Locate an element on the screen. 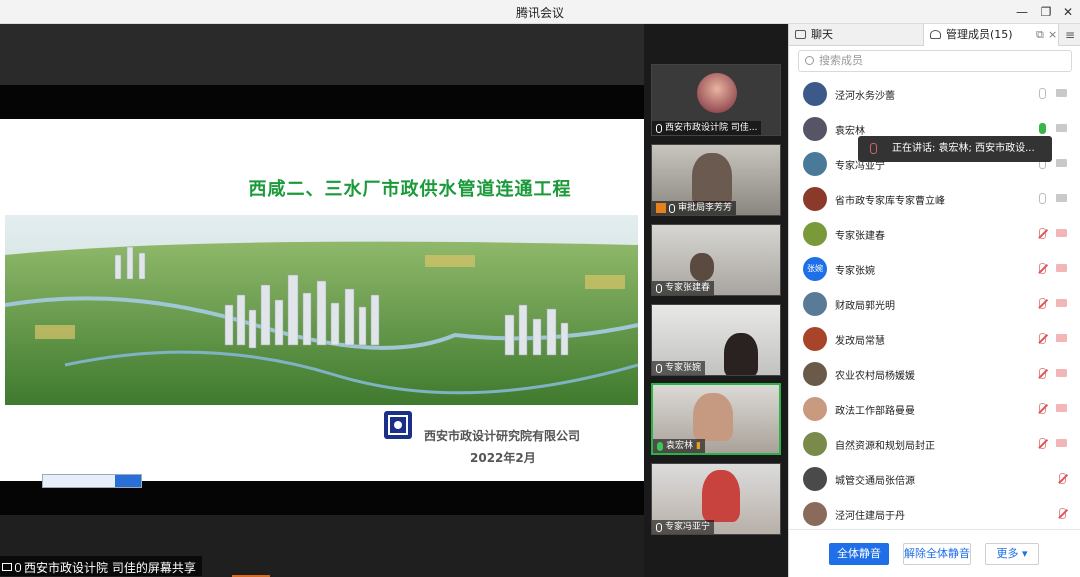 The height and width of the screenshot is (577, 1080). mute-all-button: 全体静音 is located at coordinates (859, 554).